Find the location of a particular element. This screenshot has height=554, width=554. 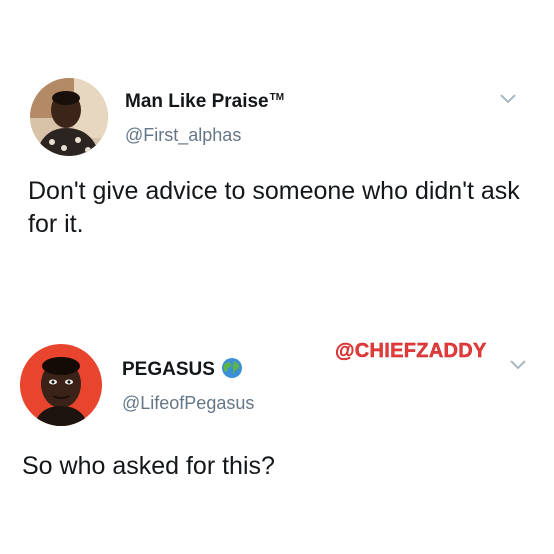

user-handle: @LifeofPegasus is located at coordinates (188, 403).